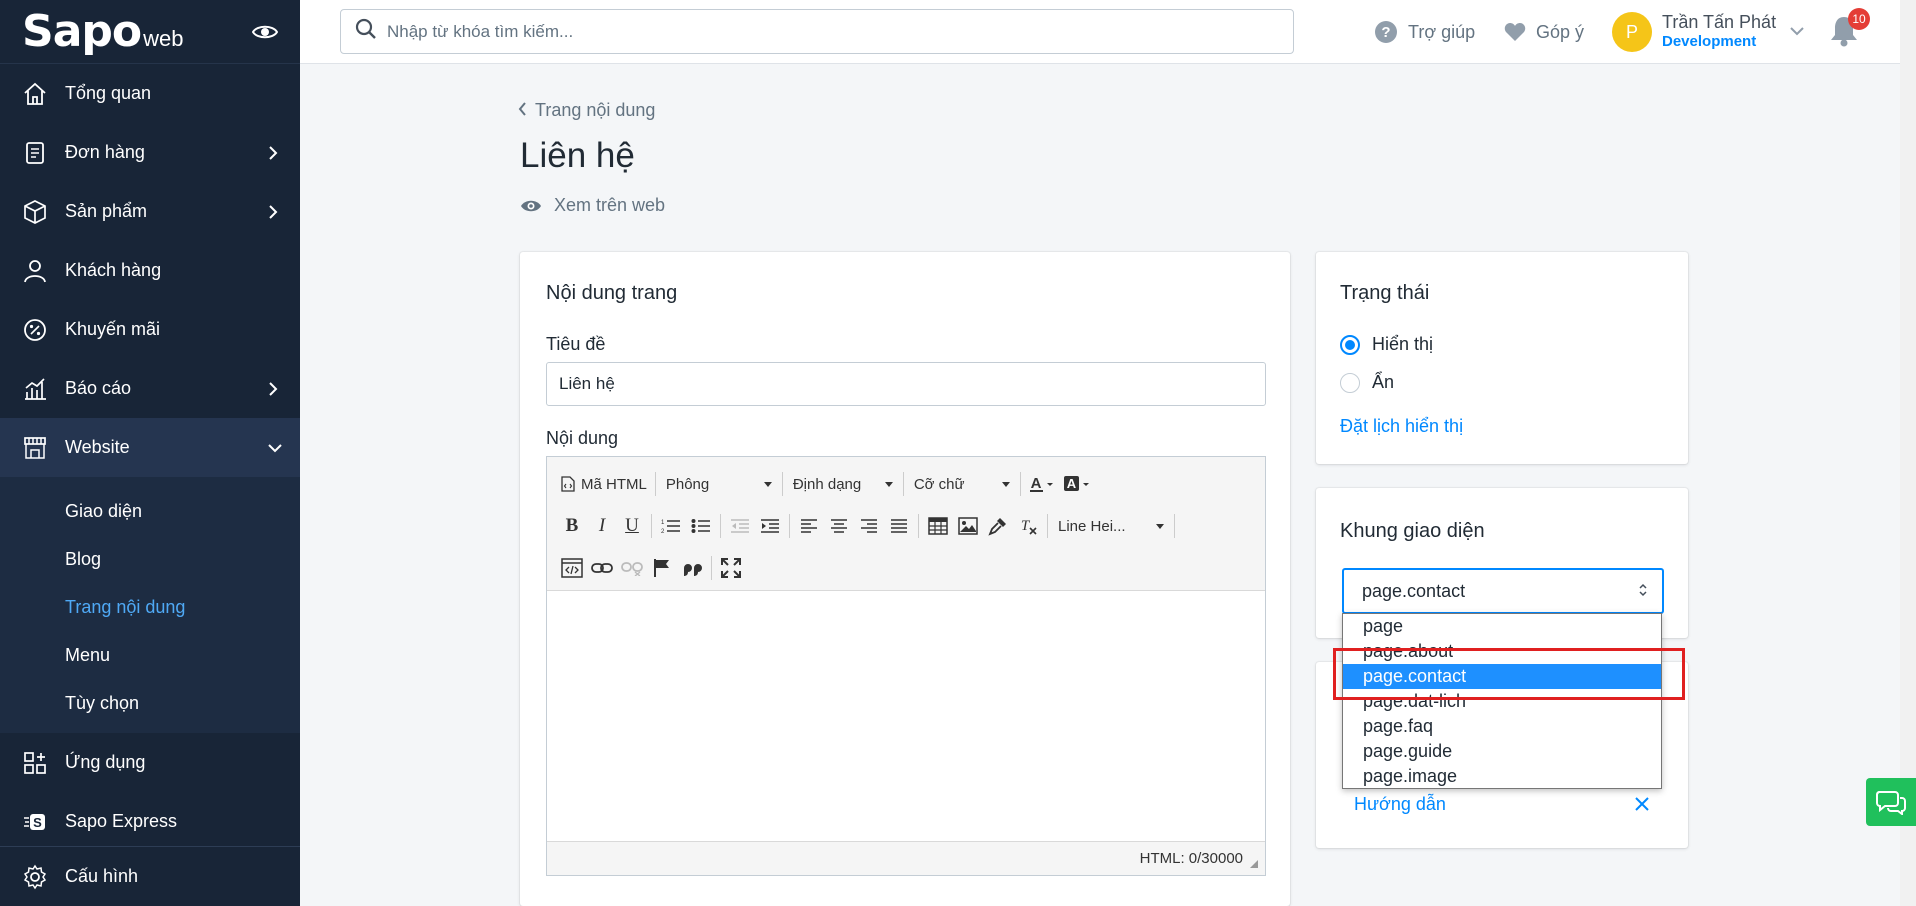 This screenshot has width=1916, height=906. I want to click on visibility-show-option: Hiển thị, so click(1386, 344).